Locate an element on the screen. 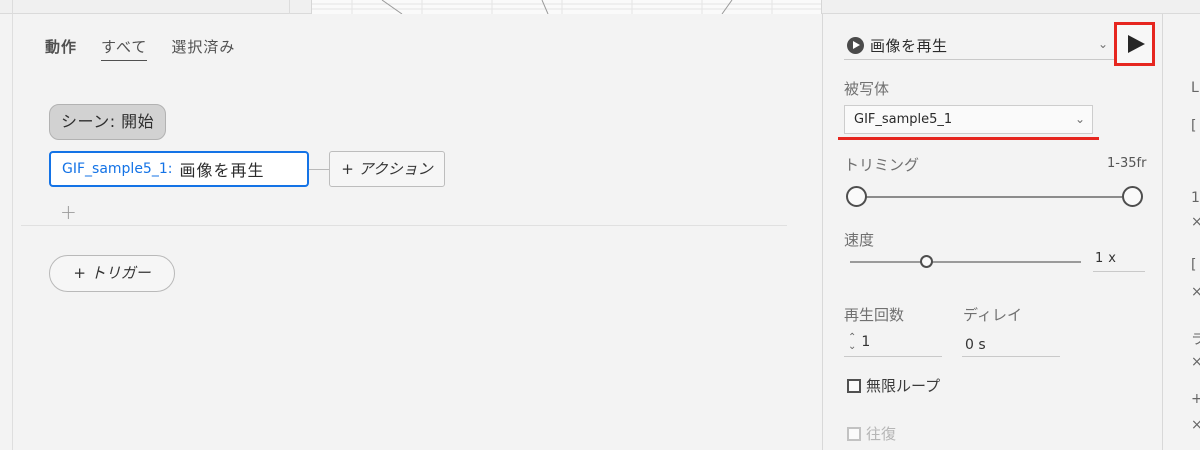  subject-value: GIF_sample5_1 is located at coordinates (903, 119).